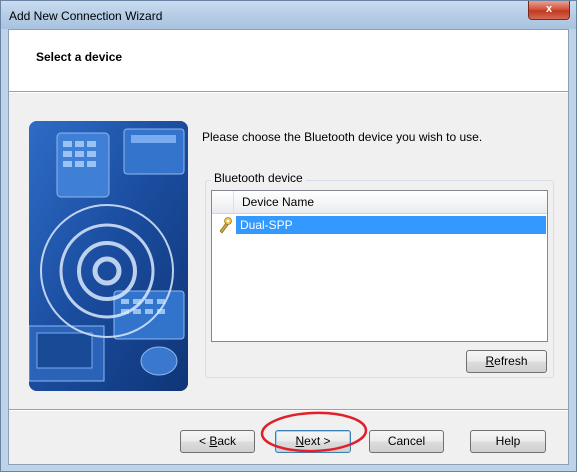 The height and width of the screenshot is (472, 577). Describe the element at coordinates (317, 441) in the screenshot. I see `next-label-rest: ext >` at that location.